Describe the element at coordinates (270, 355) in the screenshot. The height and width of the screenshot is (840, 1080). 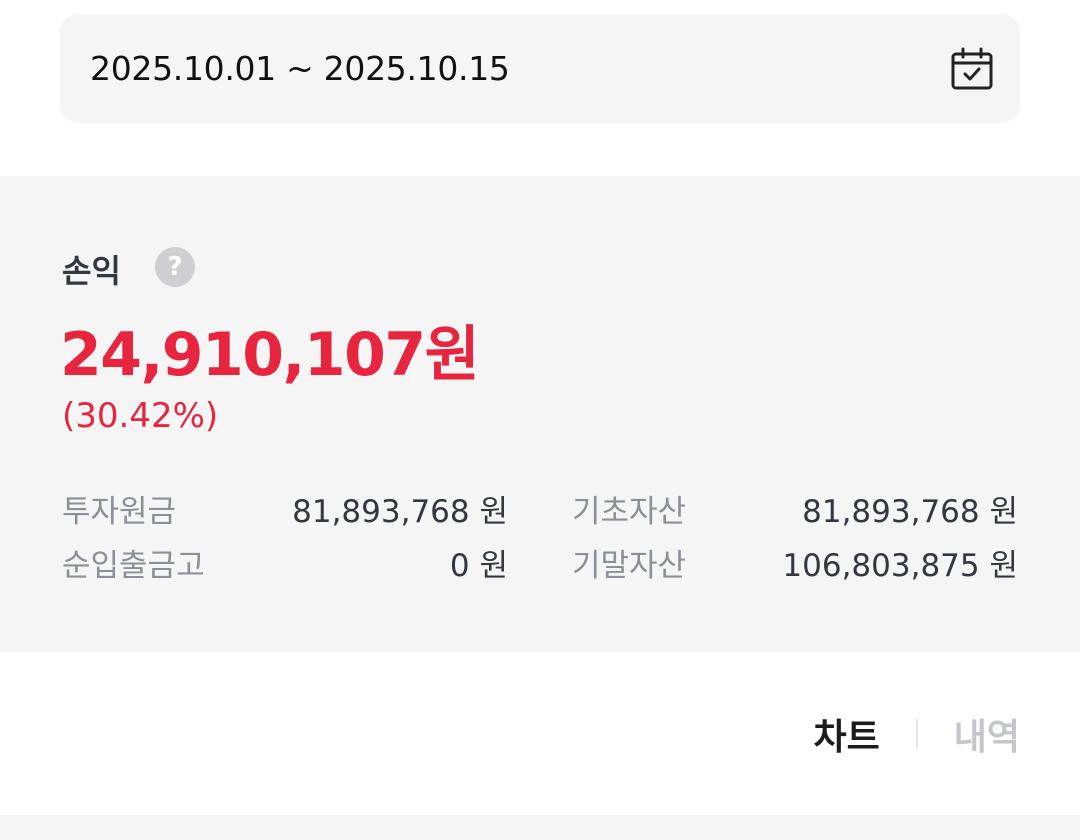
I see `profit-loss-amount: 24,910,107원` at that location.